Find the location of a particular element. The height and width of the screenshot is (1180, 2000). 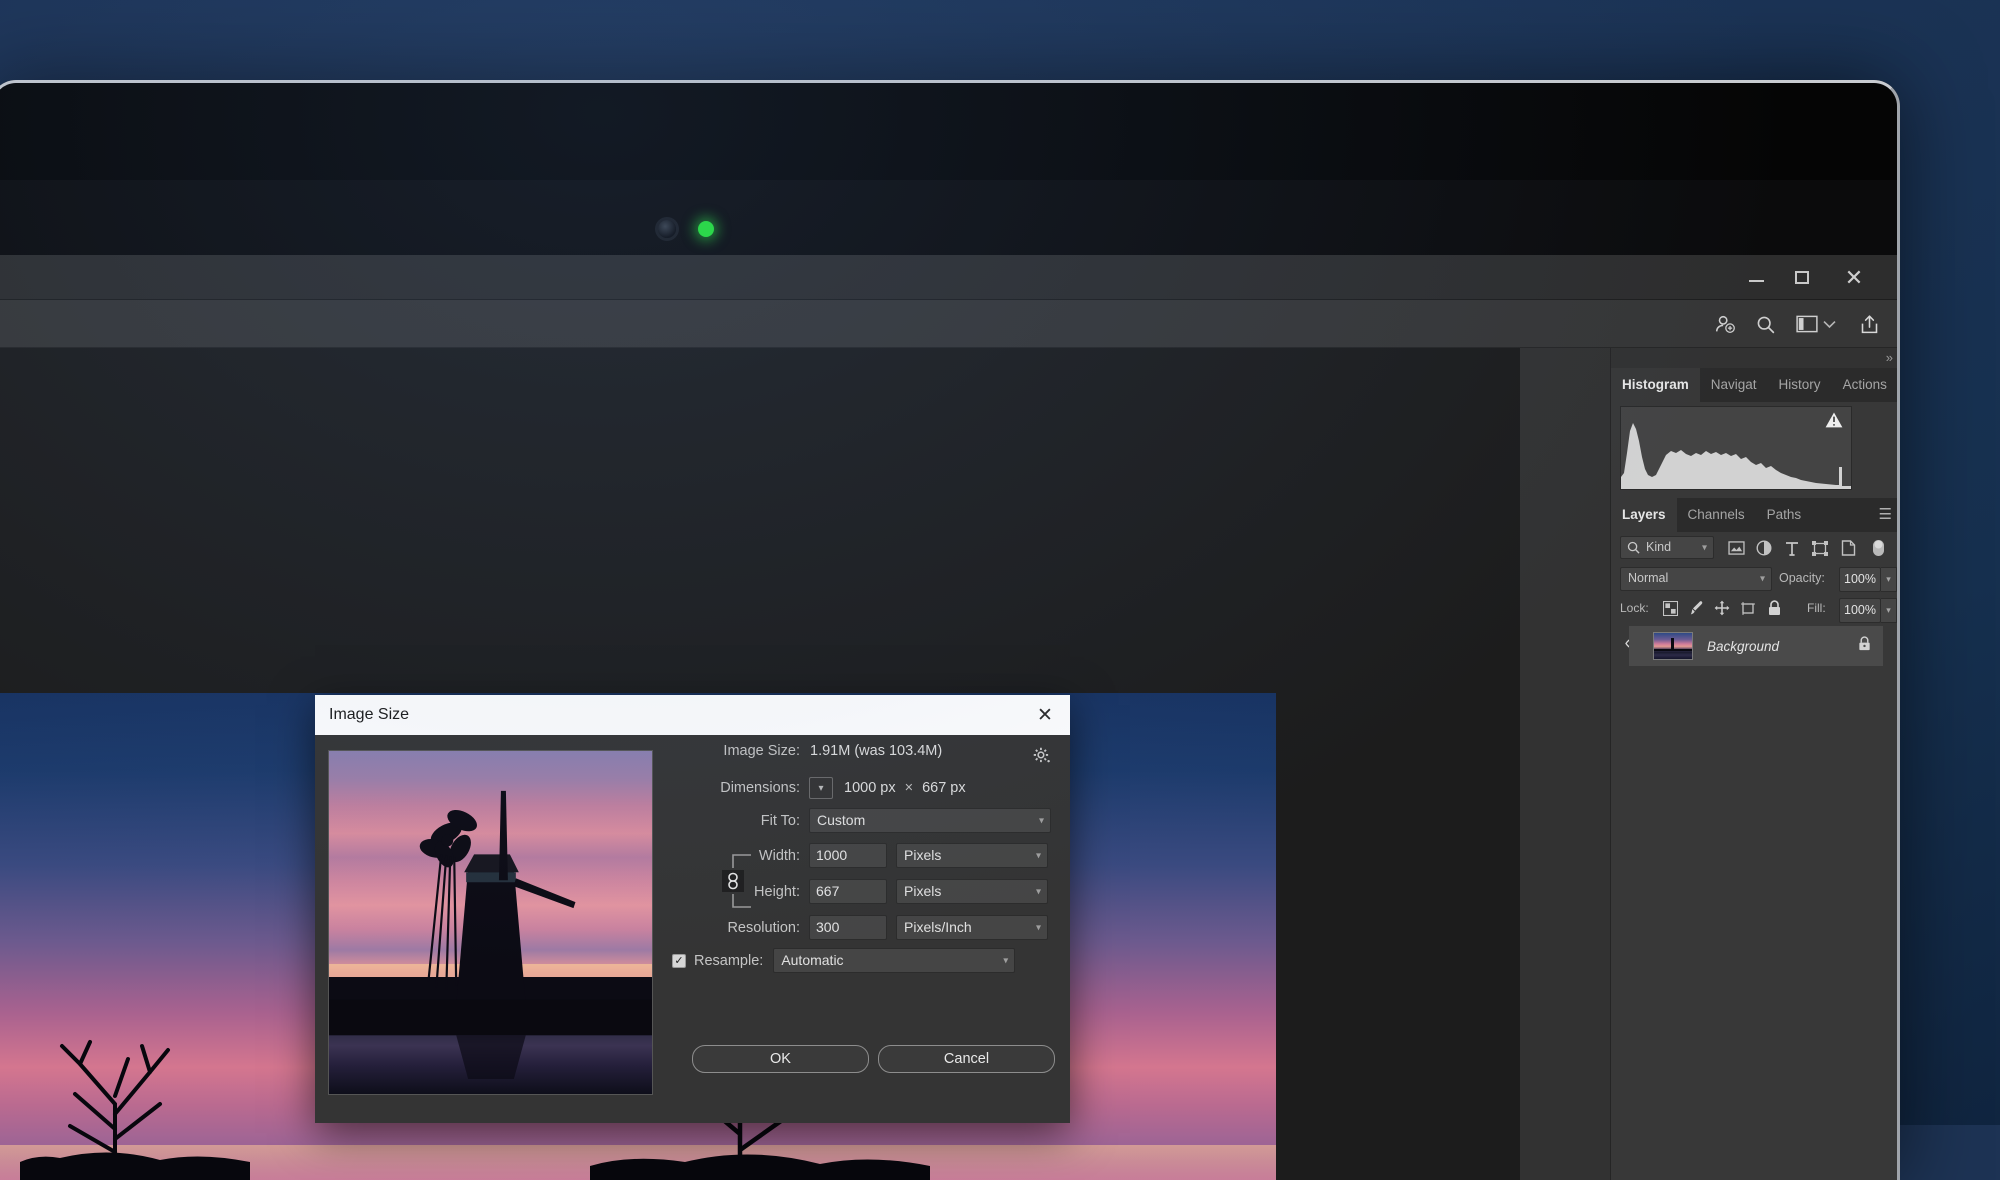

blend-mode-value: Normal is located at coordinates (1648, 578).